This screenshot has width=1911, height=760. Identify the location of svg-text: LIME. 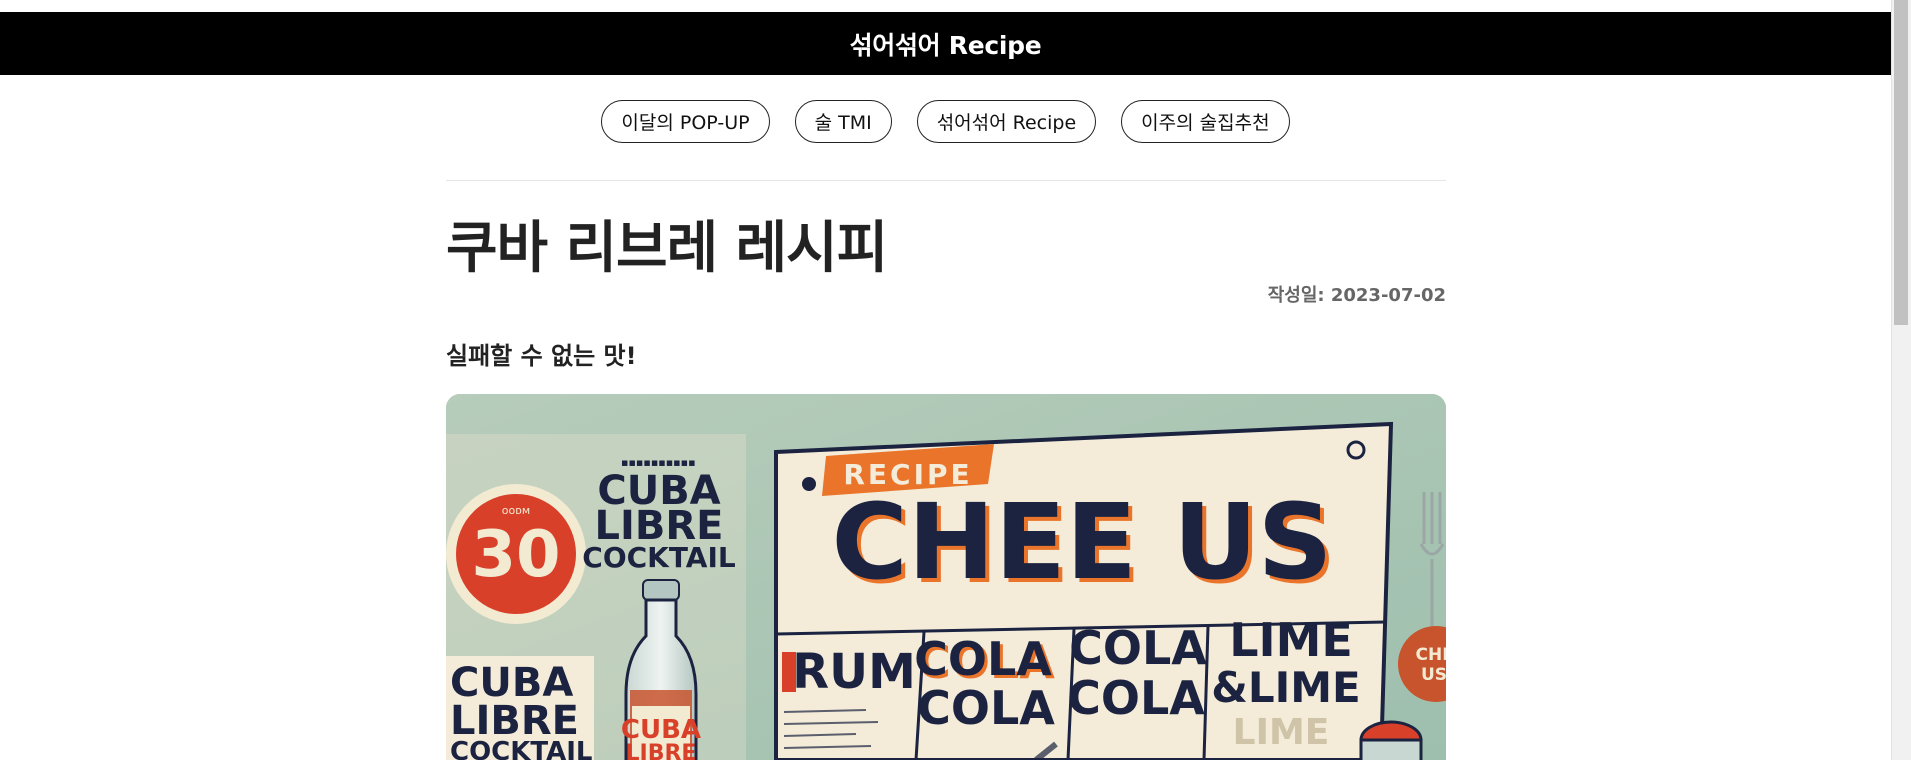
(1281, 732).